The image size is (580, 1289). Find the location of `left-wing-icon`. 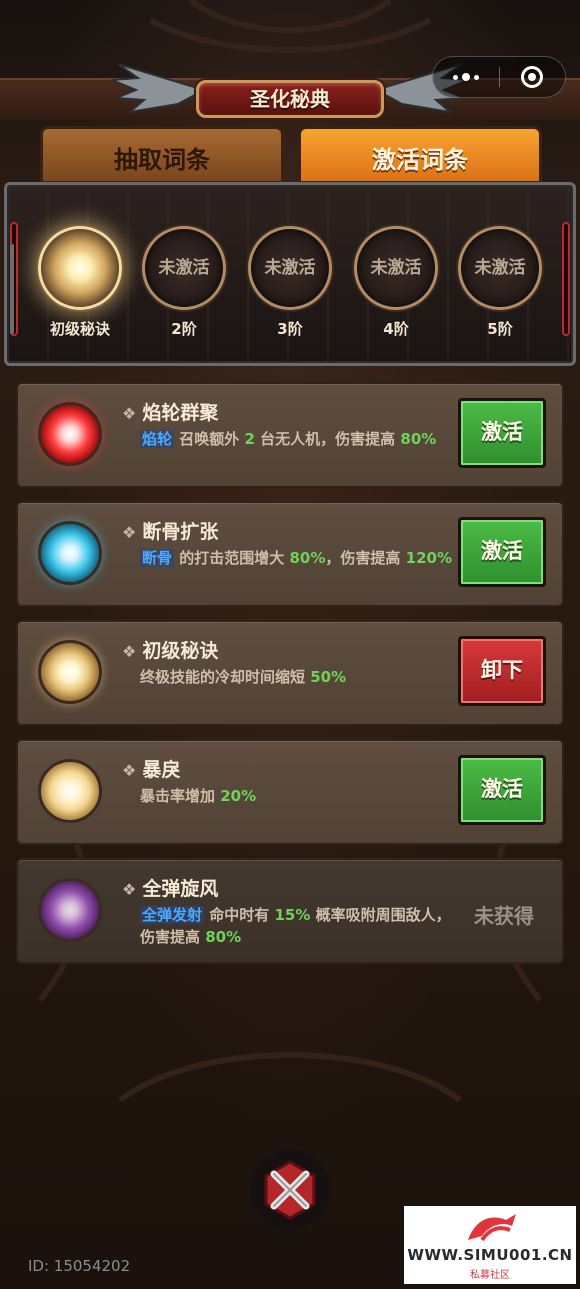

left-wing-icon is located at coordinates (159, 88).